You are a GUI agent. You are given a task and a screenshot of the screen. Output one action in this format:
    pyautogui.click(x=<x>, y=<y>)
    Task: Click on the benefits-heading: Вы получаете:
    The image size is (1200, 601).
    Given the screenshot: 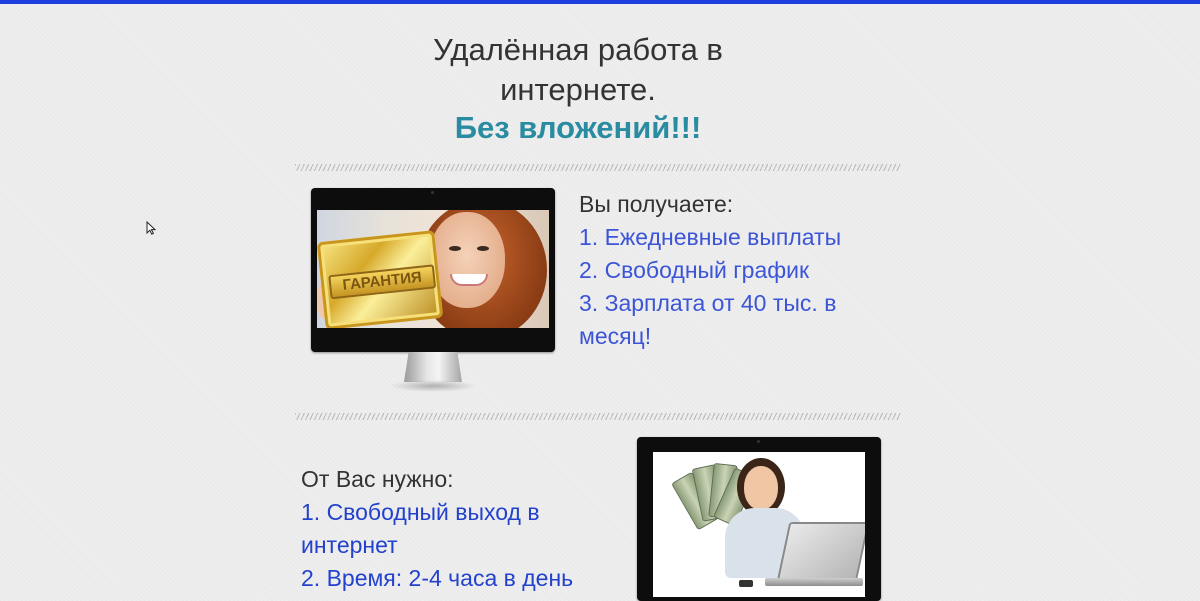 What is the action you would take?
    pyautogui.click(x=656, y=204)
    